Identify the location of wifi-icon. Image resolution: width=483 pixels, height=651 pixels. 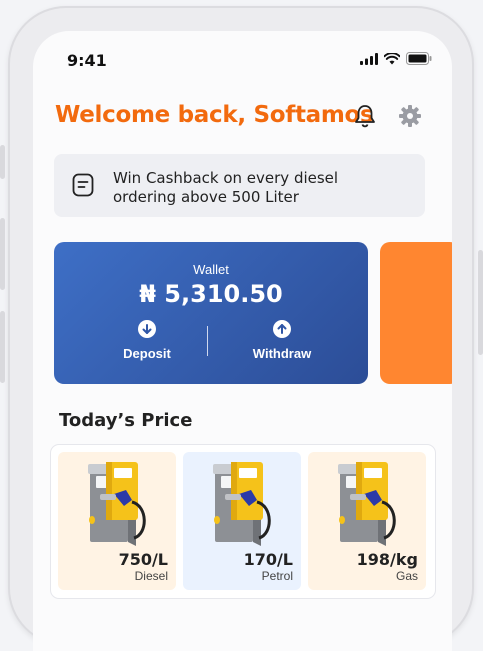
(392, 58).